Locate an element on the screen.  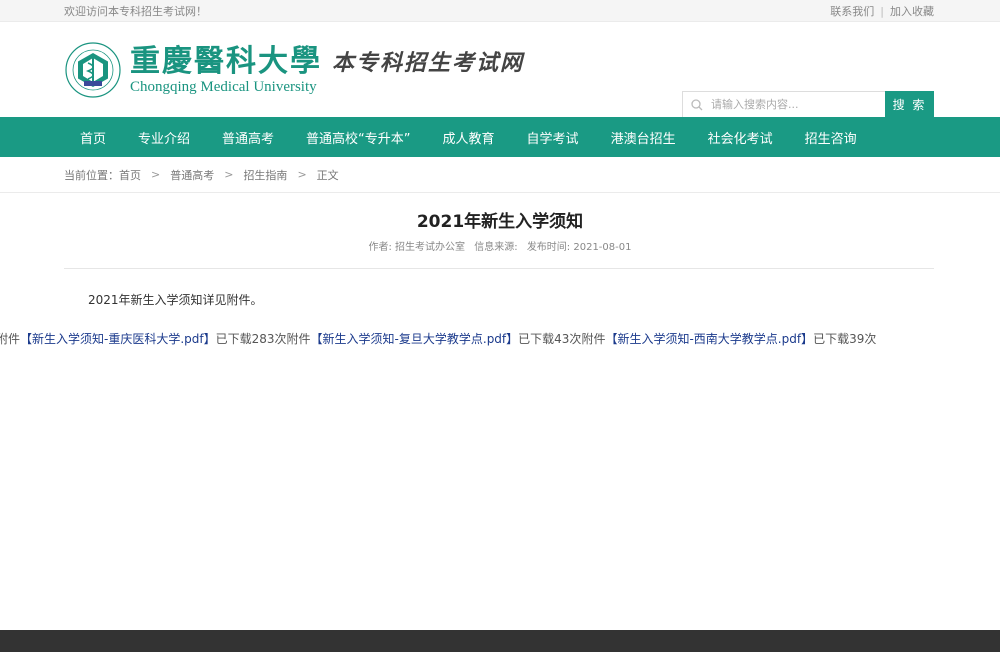
search-box is located at coordinates (783, 104).